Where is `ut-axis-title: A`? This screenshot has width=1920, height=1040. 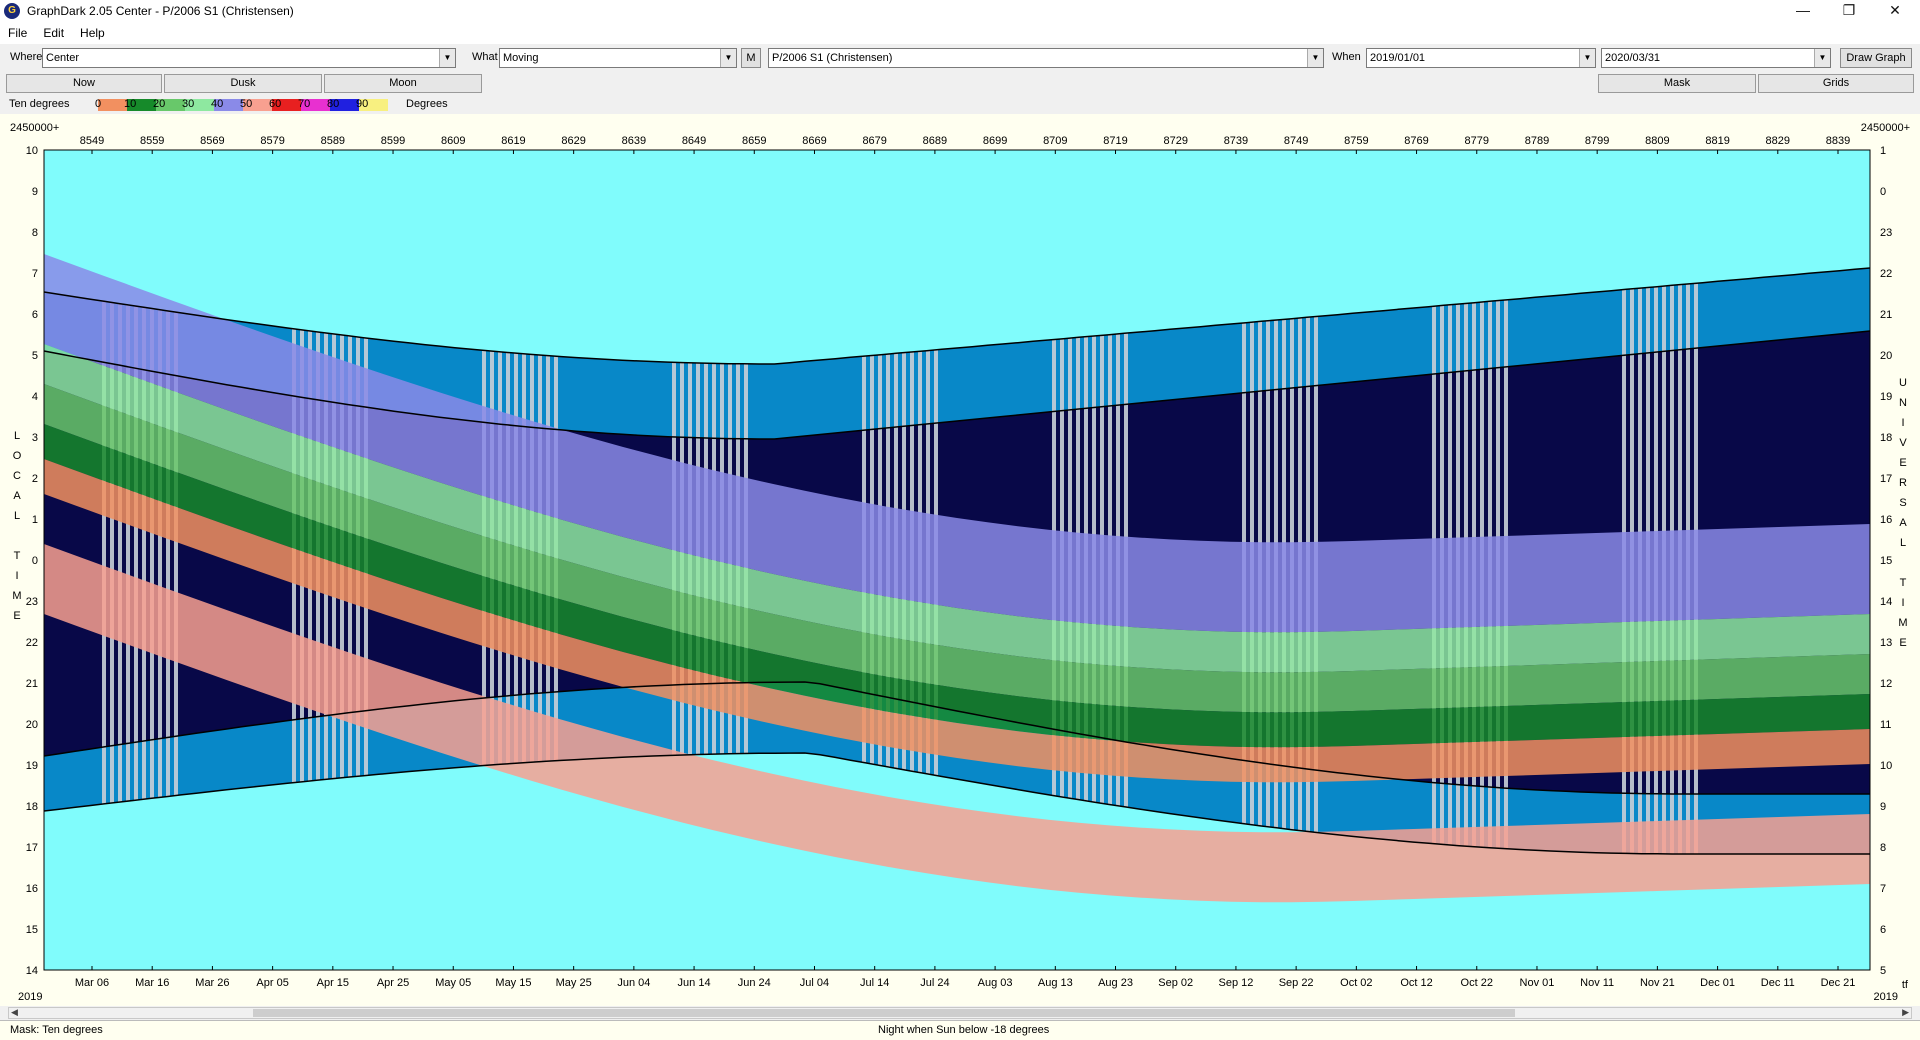 ut-axis-title: A is located at coordinates (1903, 523).